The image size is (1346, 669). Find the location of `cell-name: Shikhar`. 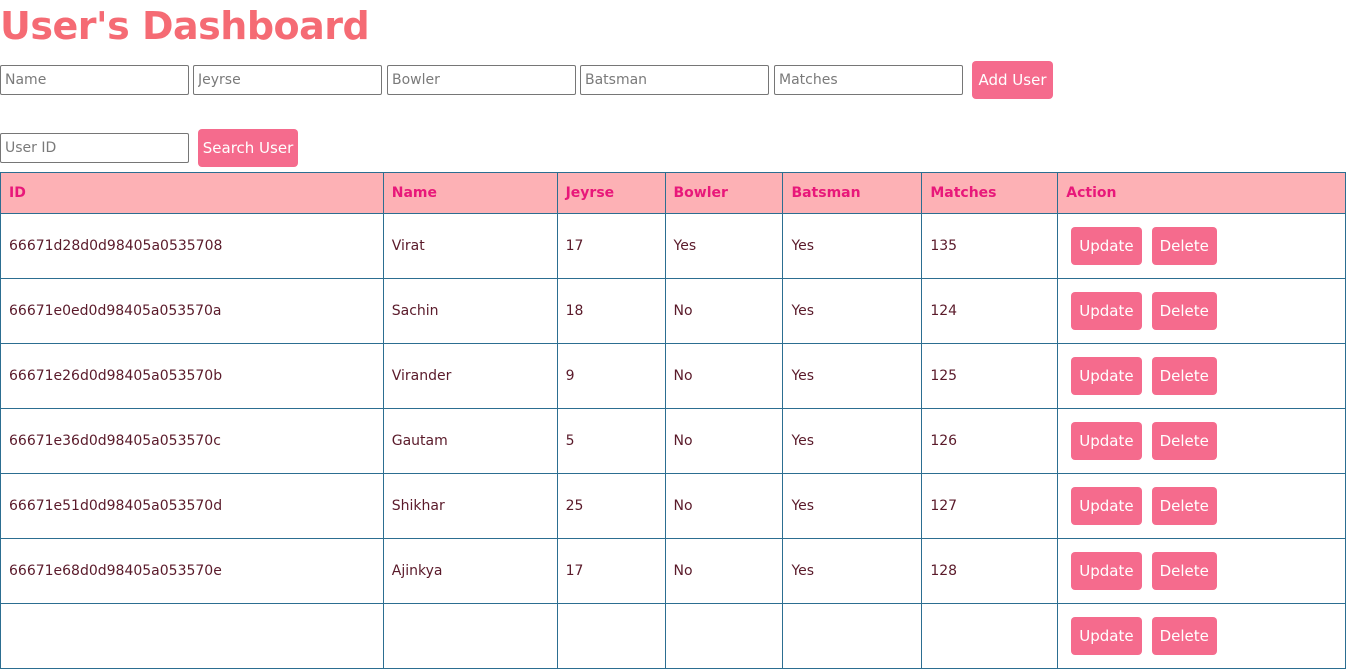

cell-name: Shikhar is located at coordinates (470, 506).